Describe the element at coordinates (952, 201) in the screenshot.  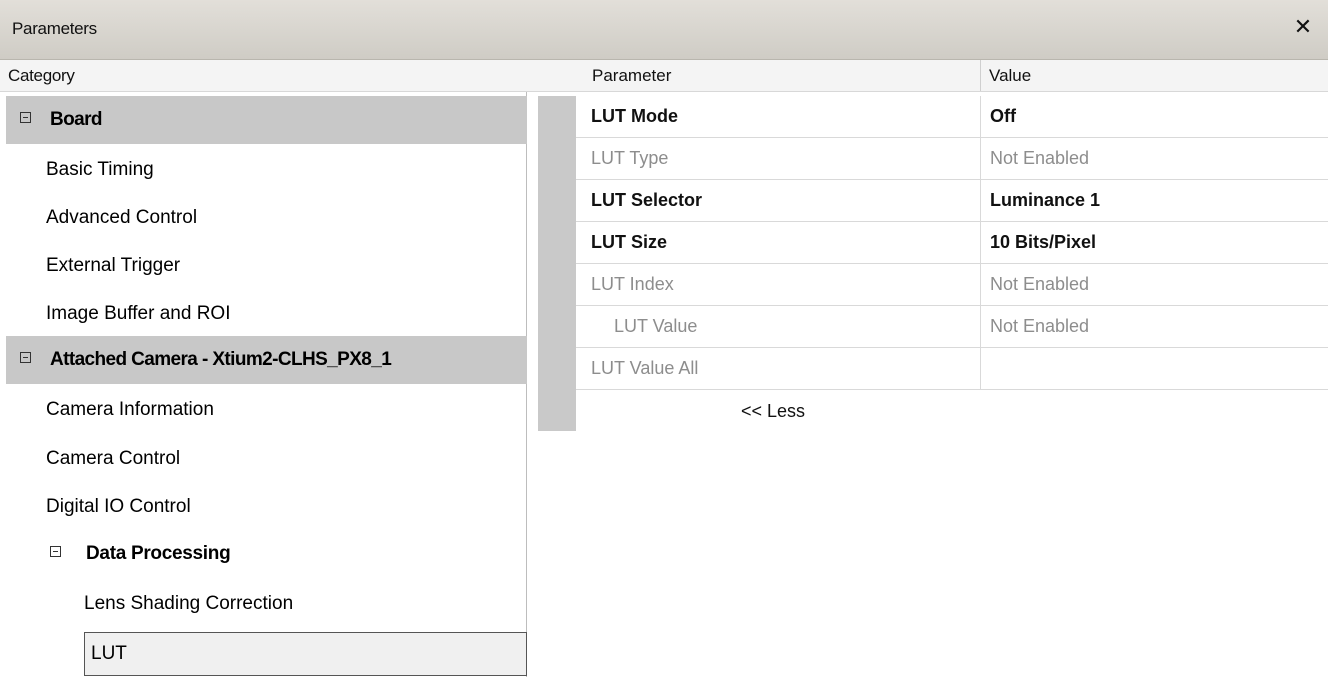
I see `param-row-lut-selector: LUT Selector Luminance 1` at that location.